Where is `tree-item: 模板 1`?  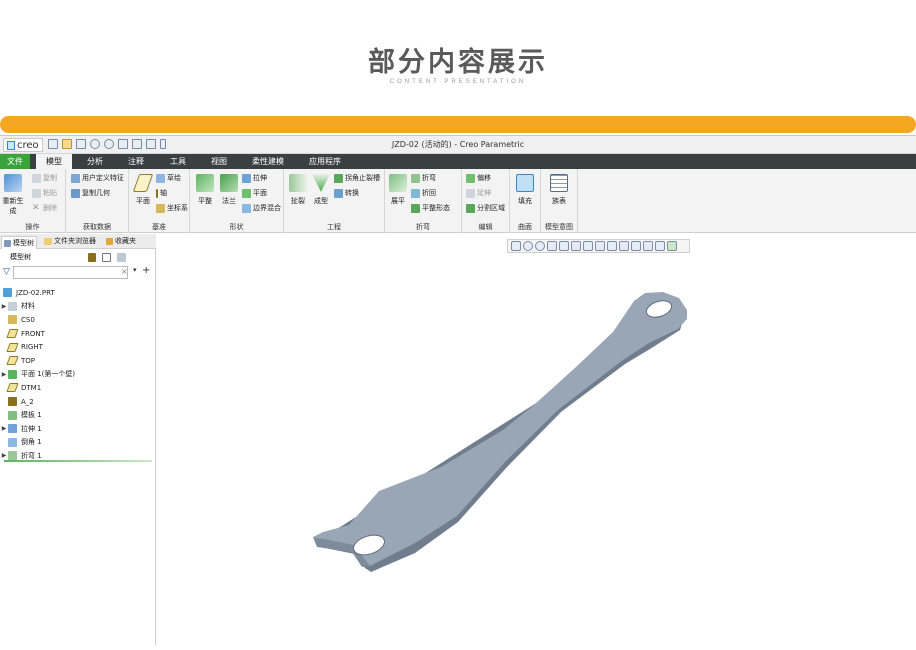 tree-item: 模板 1 is located at coordinates (78, 415).